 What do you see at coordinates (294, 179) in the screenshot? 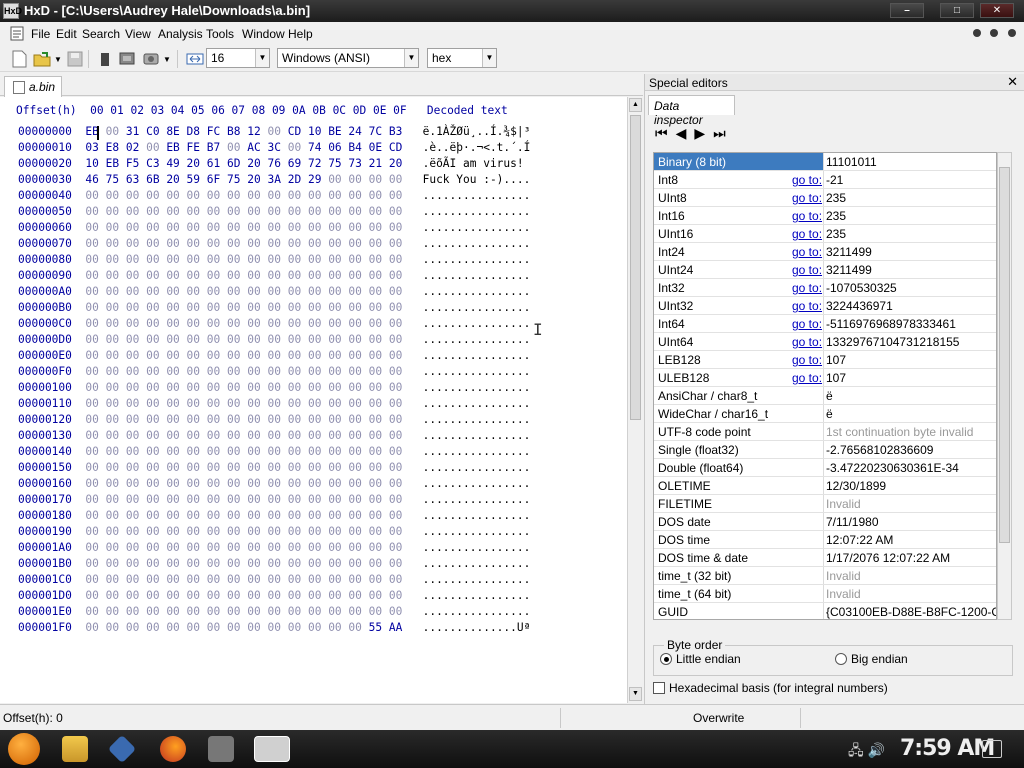
I see `hex-byte: 2D` at bounding box center [294, 179].